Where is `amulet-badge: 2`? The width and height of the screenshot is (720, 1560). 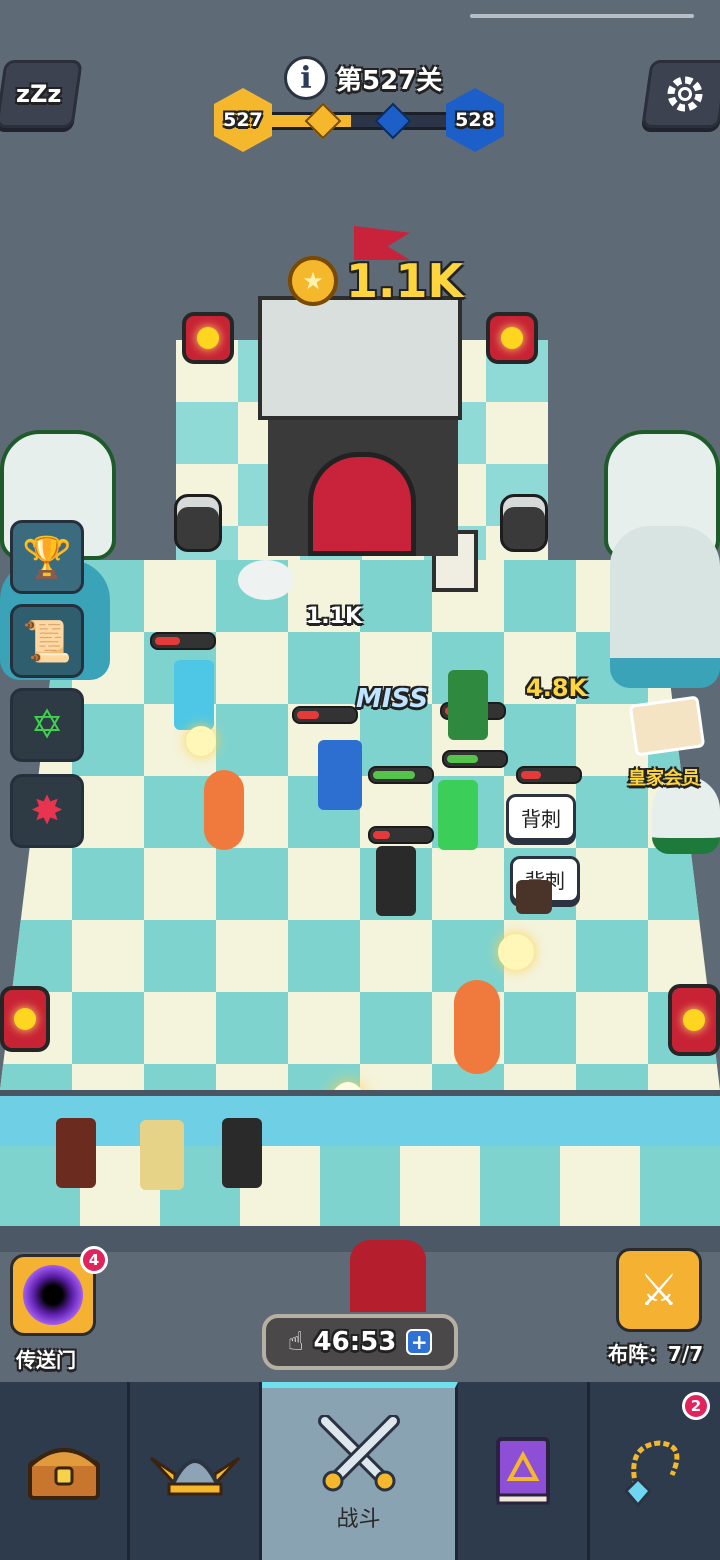
amulet-badge: 2 is located at coordinates (696, 1406).